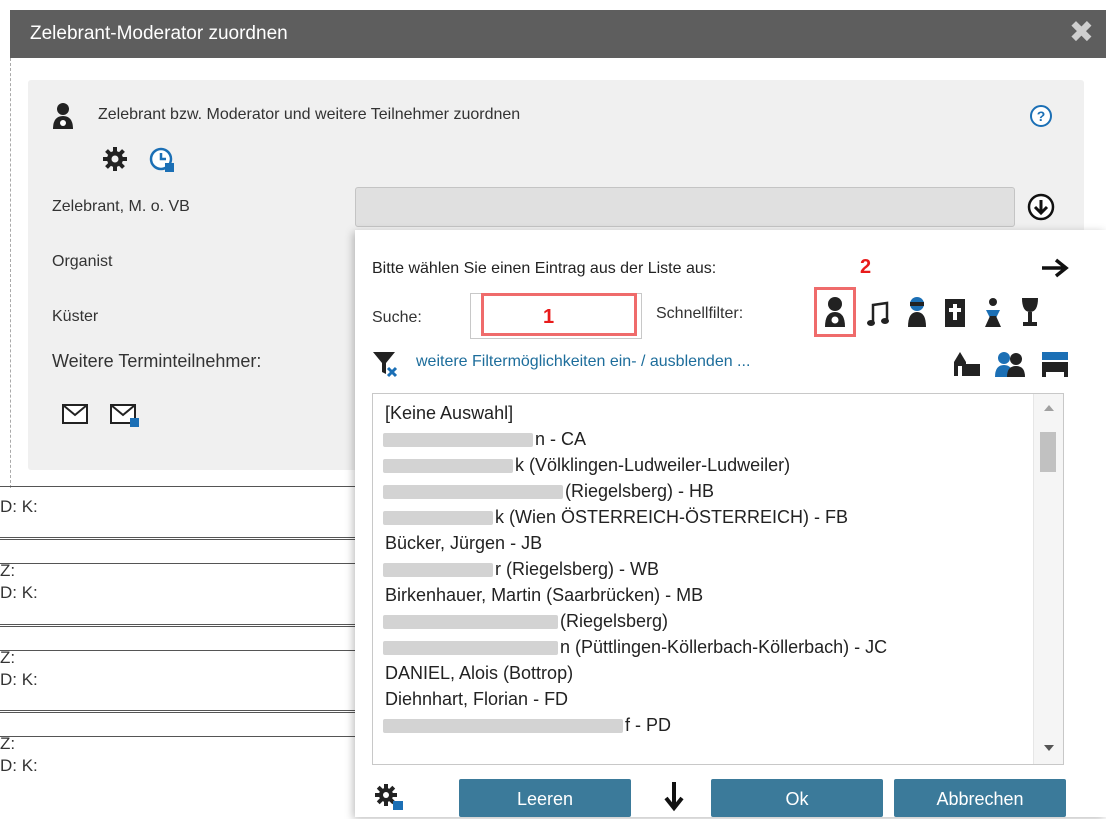  What do you see at coordinates (75, 414) in the screenshot?
I see `mail-icon` at bounding box center [75, 414].